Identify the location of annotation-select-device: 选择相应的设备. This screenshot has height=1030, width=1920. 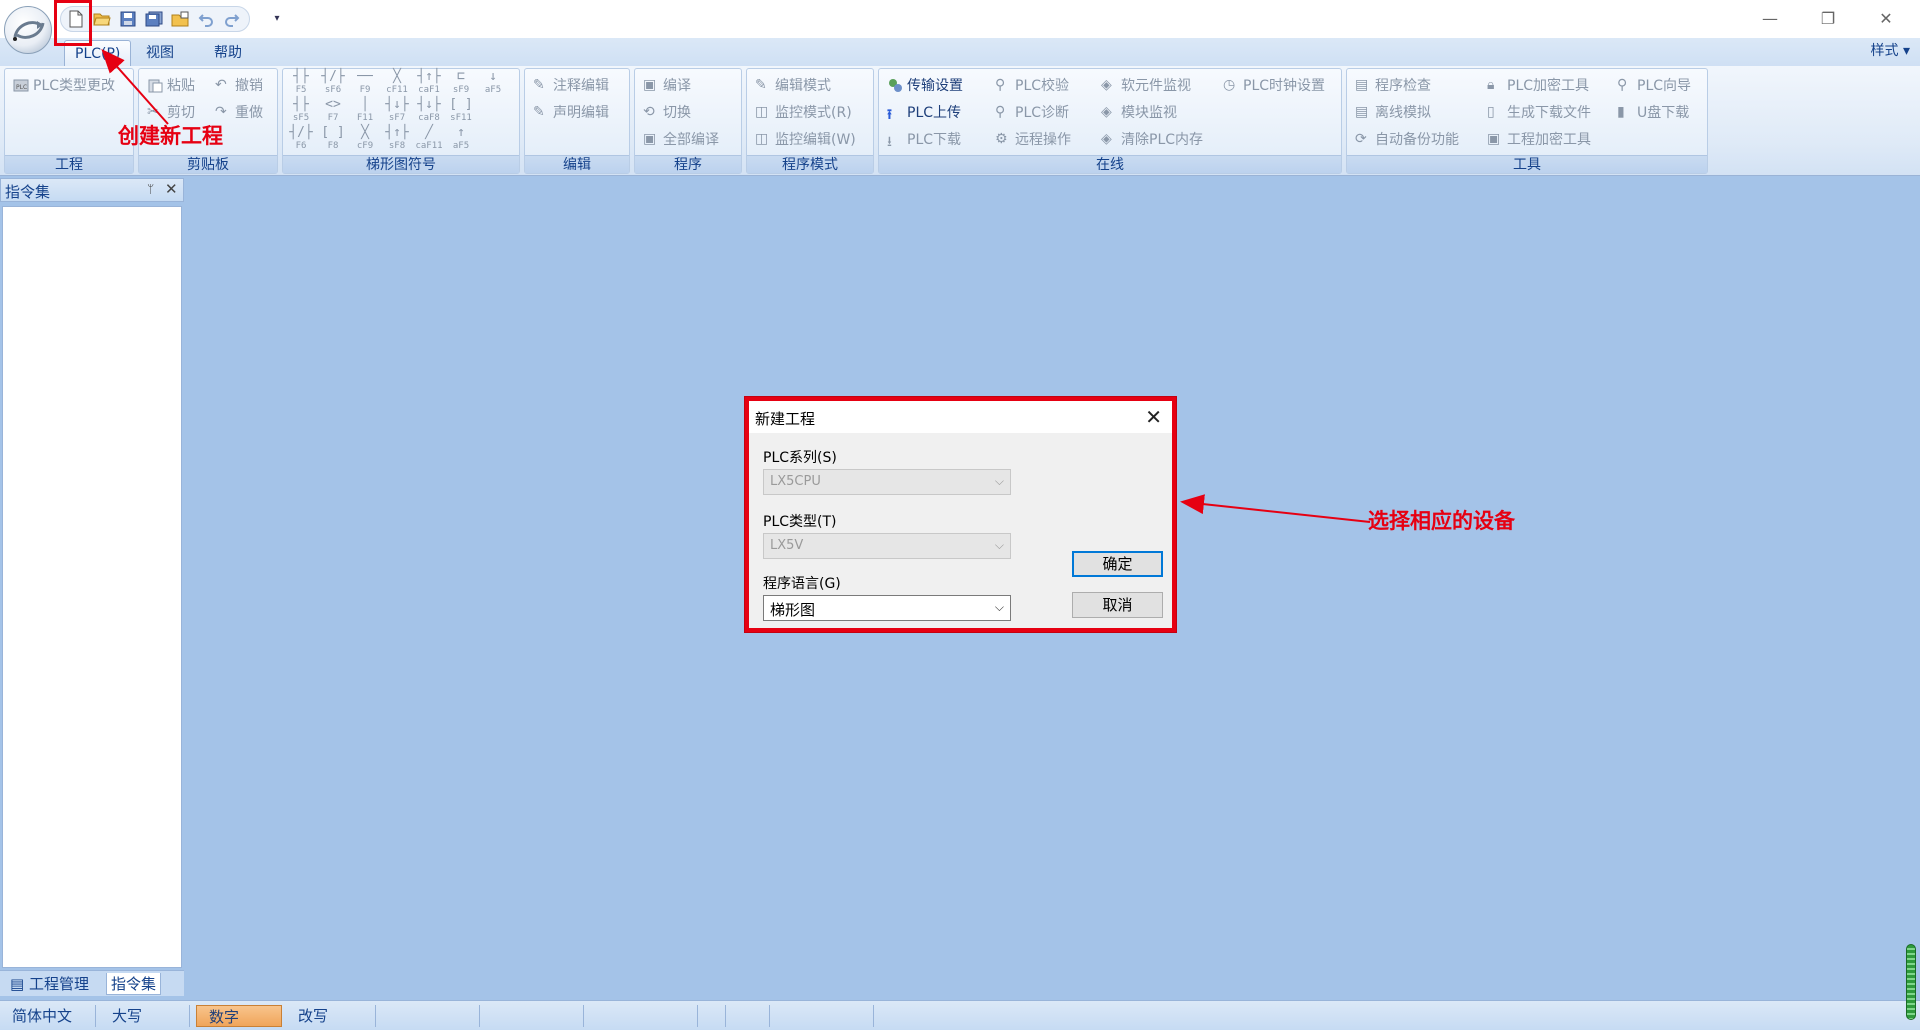
(1441, 521).